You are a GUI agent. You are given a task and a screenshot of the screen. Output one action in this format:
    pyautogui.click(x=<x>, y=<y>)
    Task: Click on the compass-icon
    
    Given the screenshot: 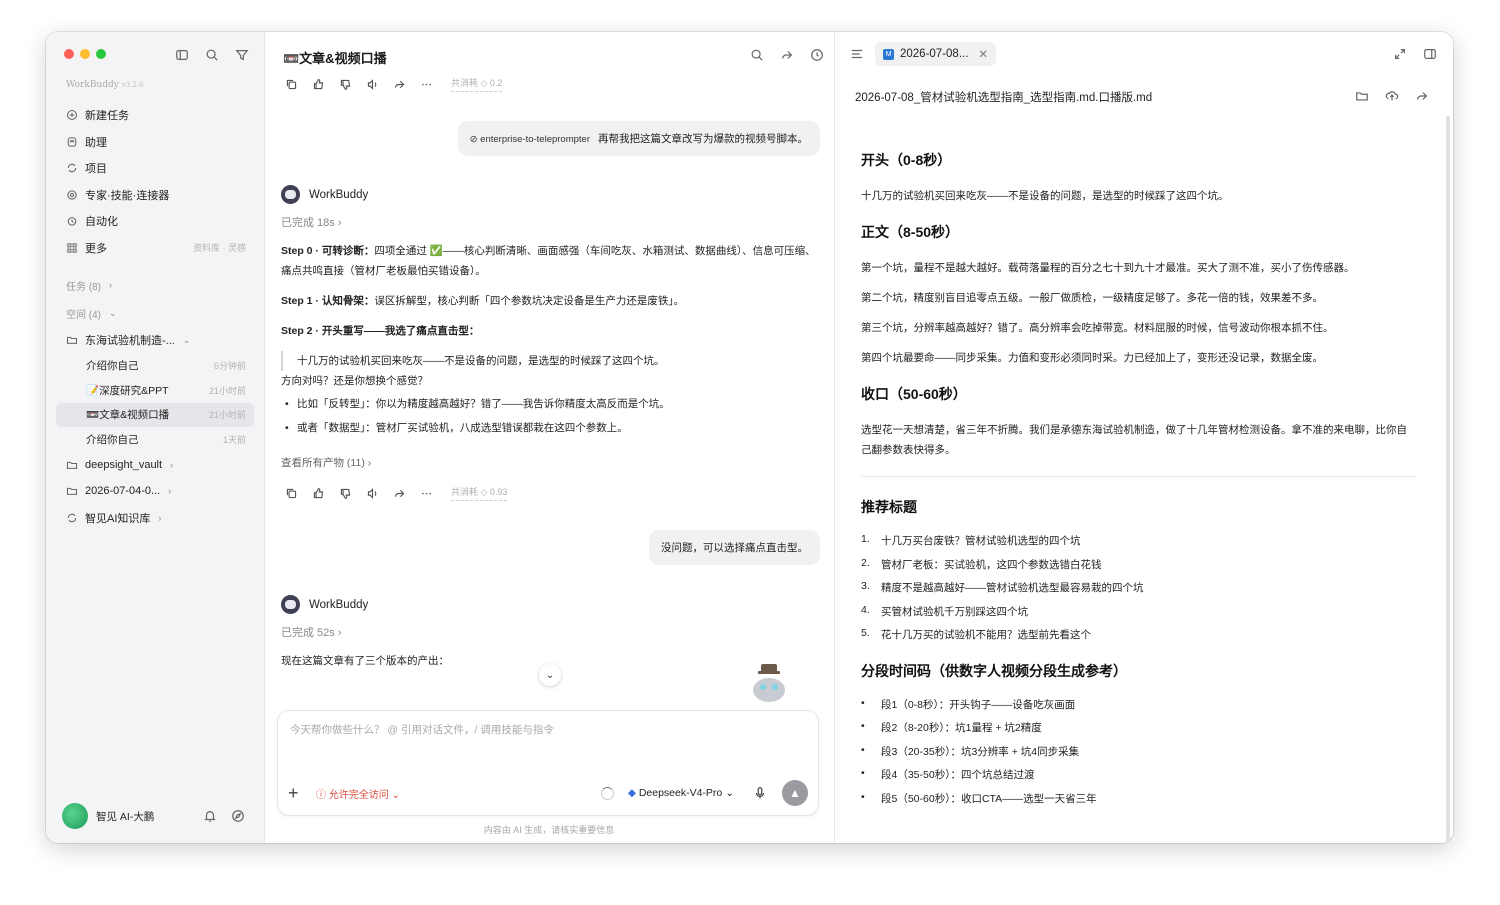 What is the action you would take?
    pyautogui.click(x=238, y=816)
    